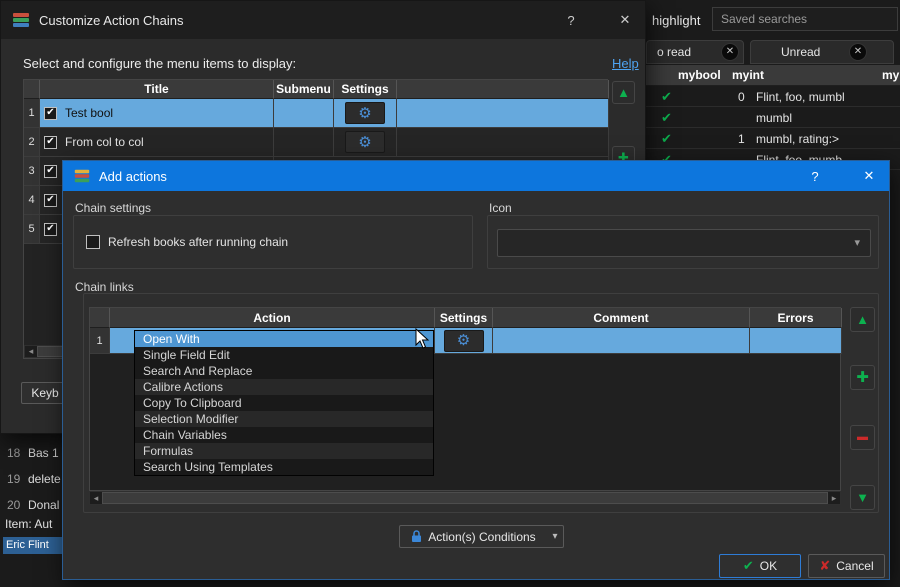  What do you see at coordinates (796, 318) in the screenshot?
I see `errors-column-header: Errors` at bounding box center [796, 318].